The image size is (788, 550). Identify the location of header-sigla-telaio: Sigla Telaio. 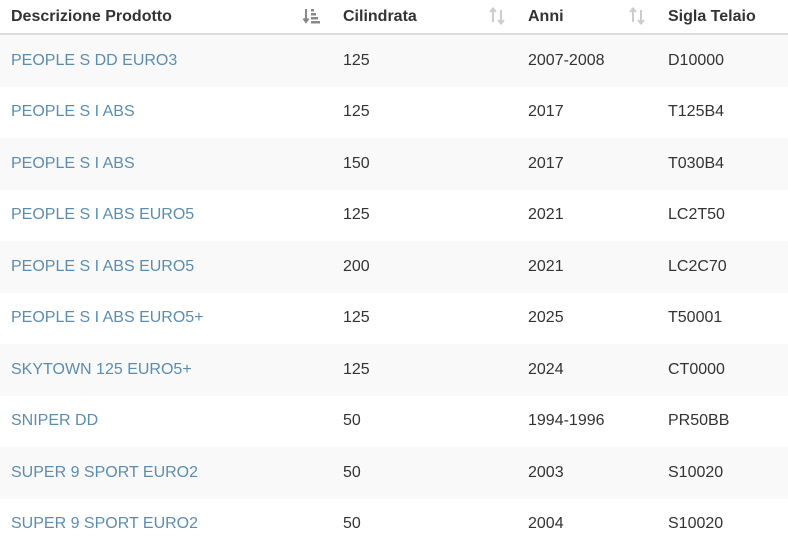
(722, 17).